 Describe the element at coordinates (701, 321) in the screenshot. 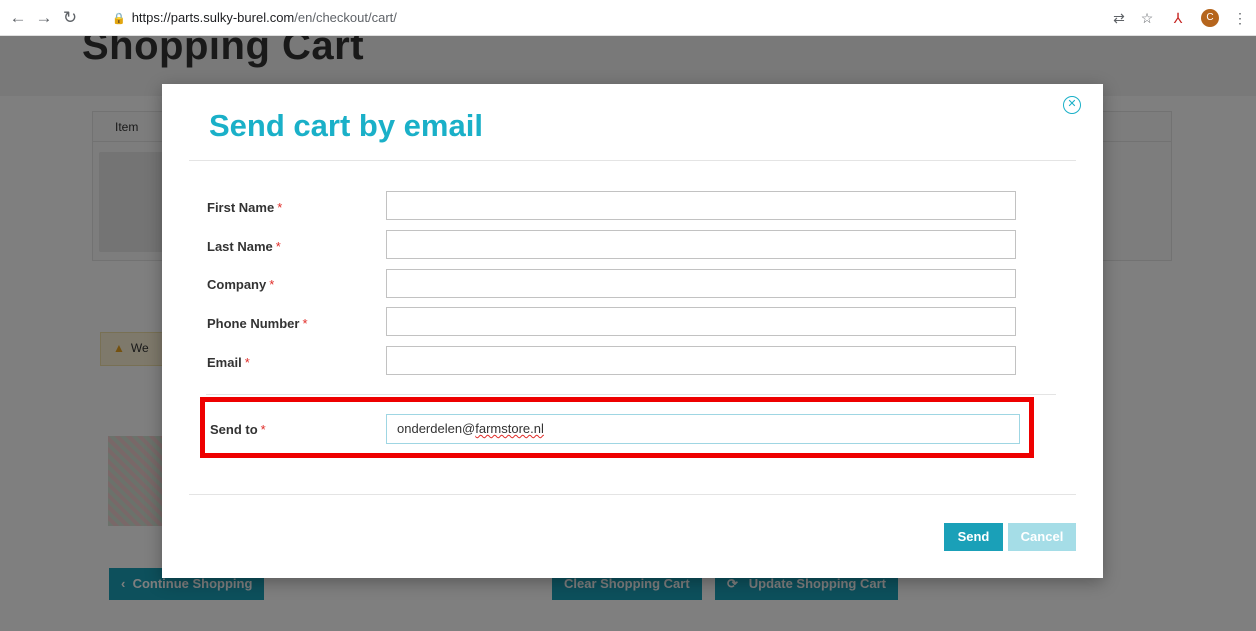

I see `phone-number-field` at that location.